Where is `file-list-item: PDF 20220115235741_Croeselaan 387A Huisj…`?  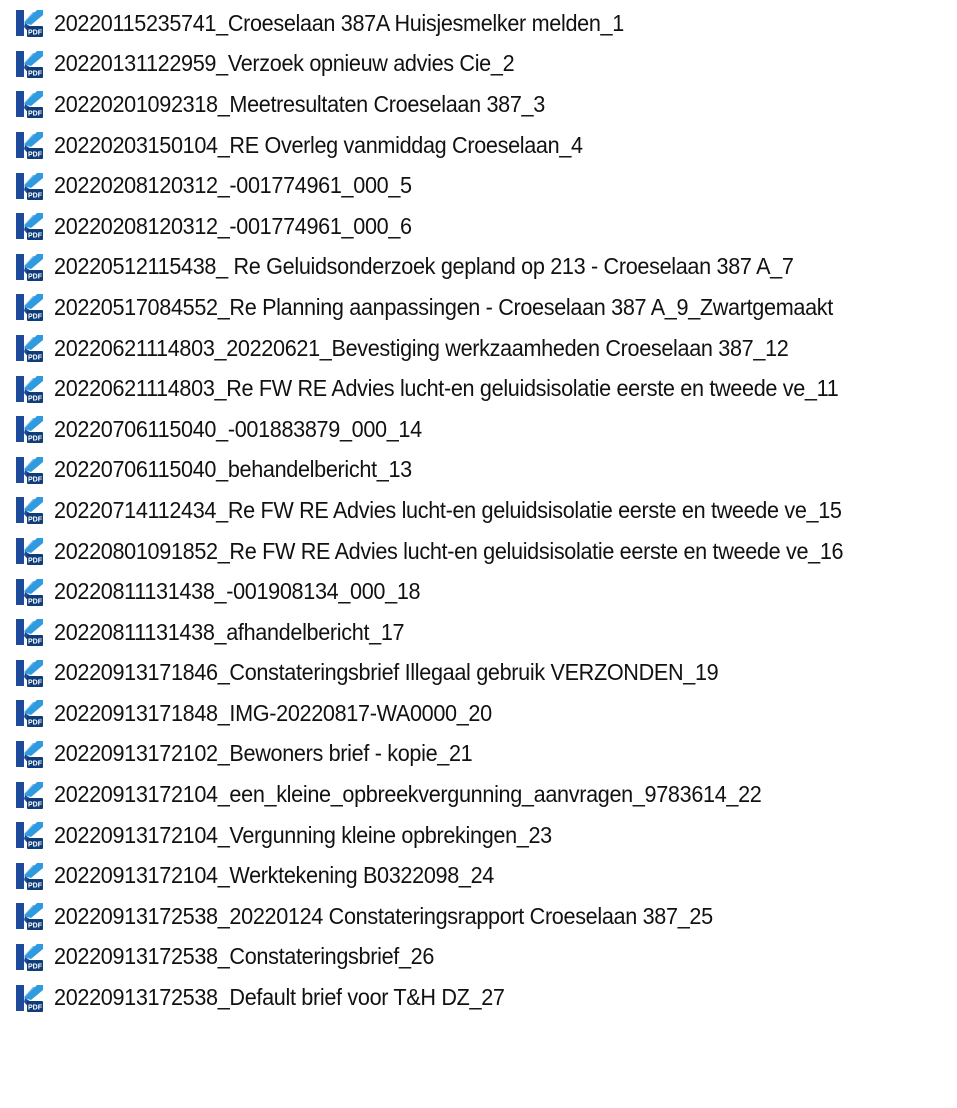
file-list-item: PDF 20220115235741_Croeselaan 387A Huisj… is located at coordinates (478, 23).